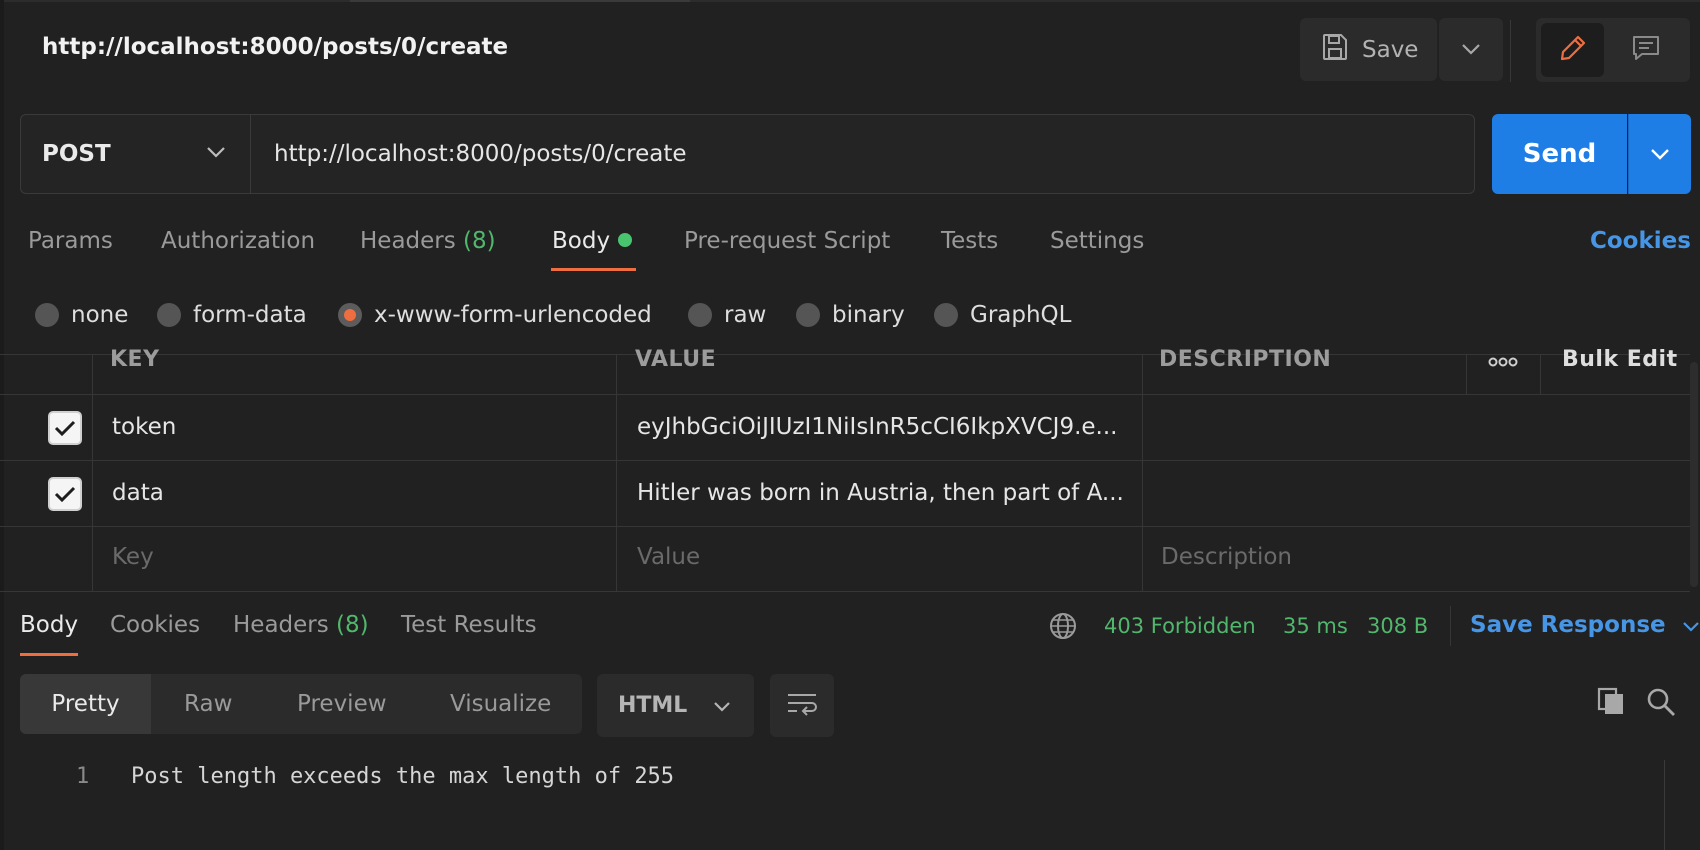 The image size is (1700, 850). Describe the element at coordinates (625, 239) in the screenshot. I see `modified-indicator` at that location.